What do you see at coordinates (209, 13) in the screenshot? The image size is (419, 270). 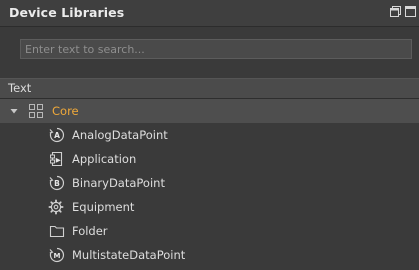 I see `panel-titlebar: Device Libraries` at bounding box center [209, 13].